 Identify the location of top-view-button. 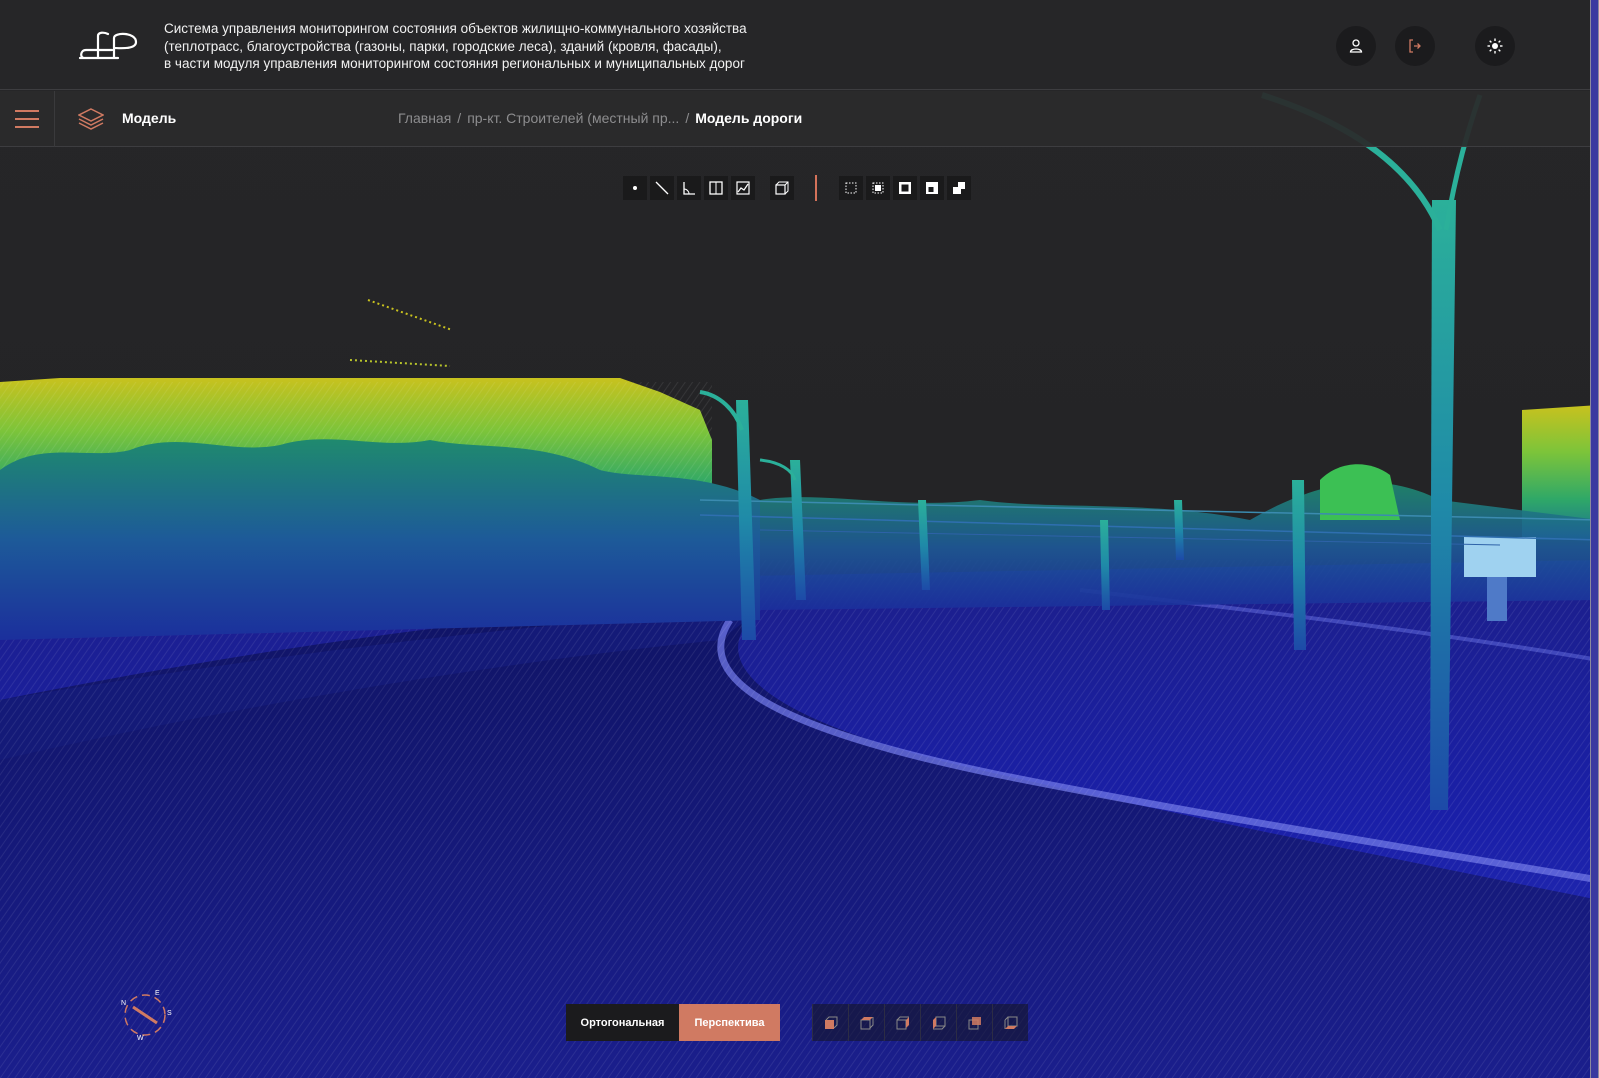
(866, 1022).